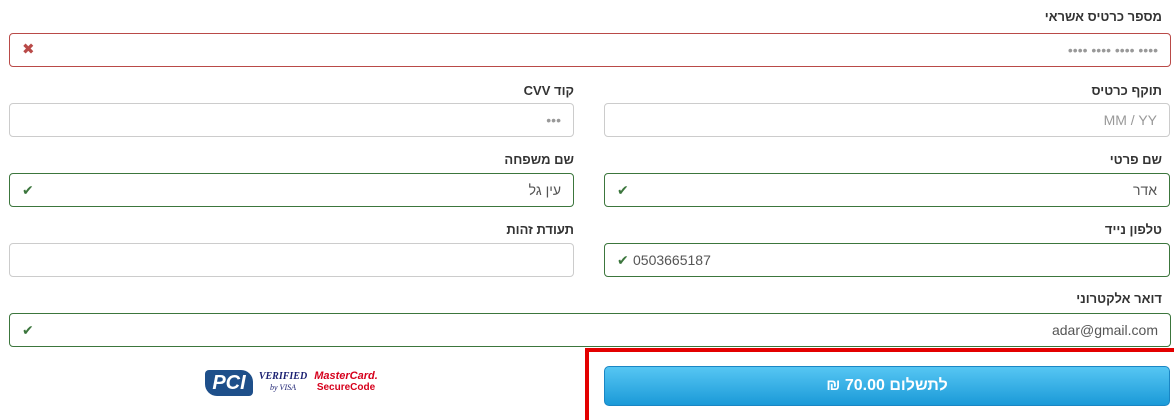 The image size is (1174, 420). What do you see at coordinates (1119, 298) in the screenshot?
I see `email-label: דואר אלקטרוני` at bounding box center [1119, 298].